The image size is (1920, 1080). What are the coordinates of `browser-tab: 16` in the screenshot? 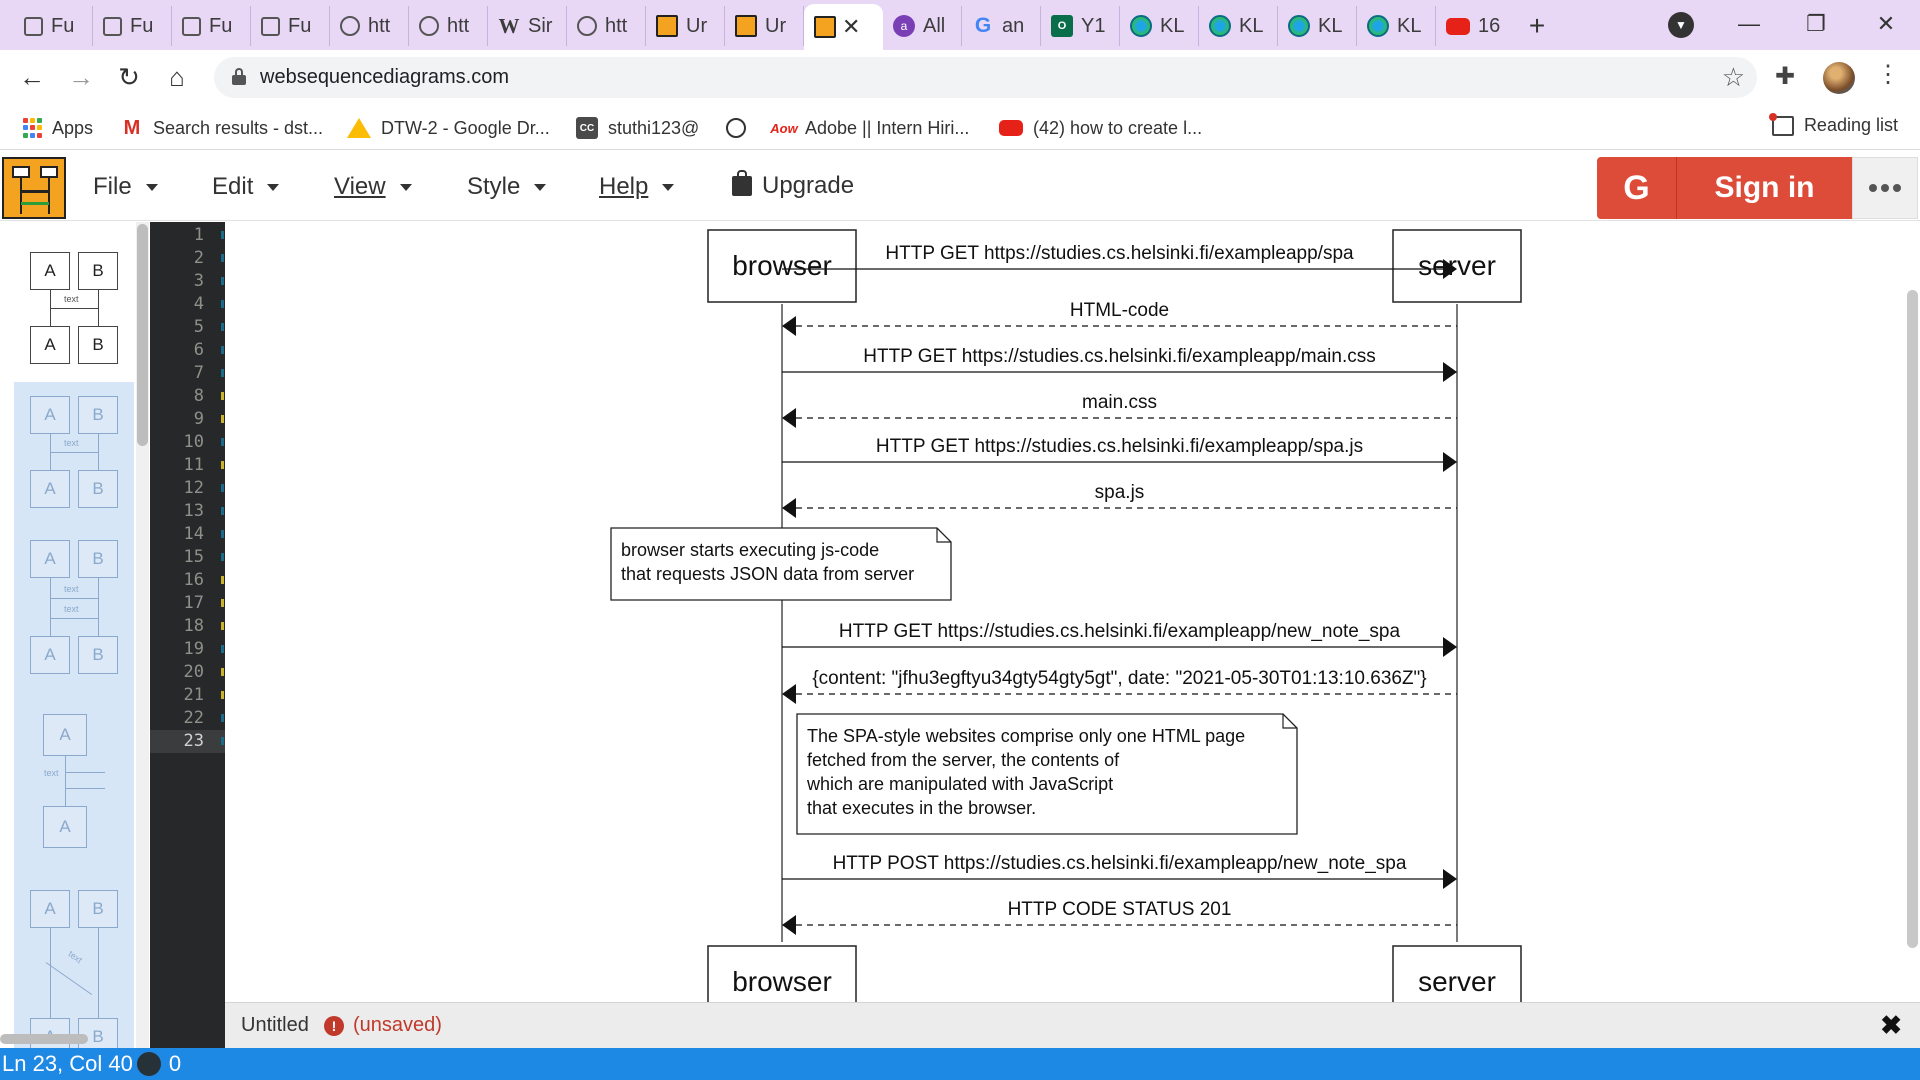 It's located at (1475, 26).